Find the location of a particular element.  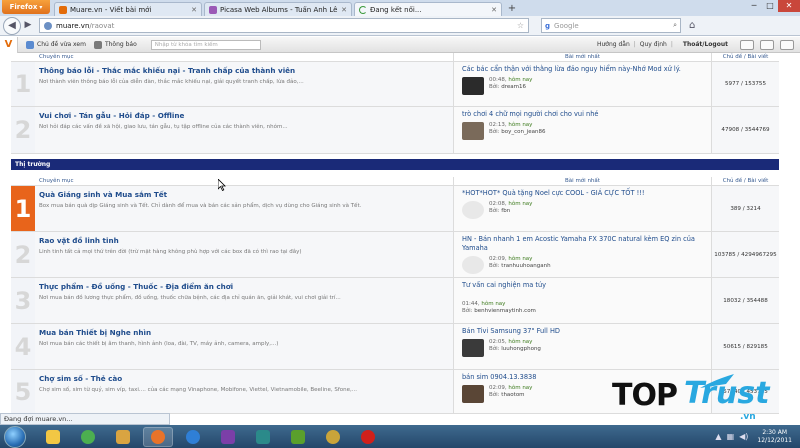

maximize-button: □ is located at coordinates (770, 6).